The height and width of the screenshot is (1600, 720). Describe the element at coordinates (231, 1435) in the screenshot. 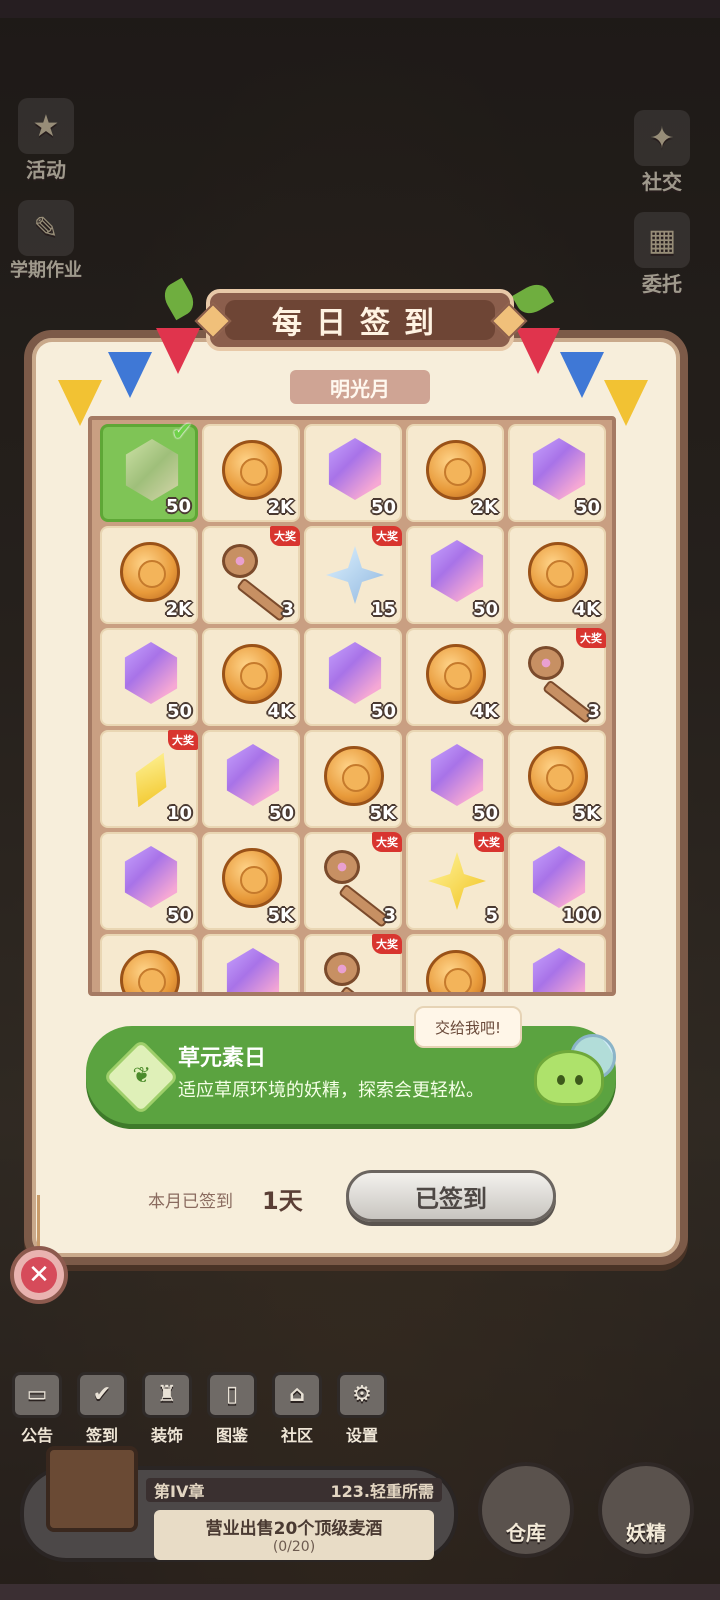

I see `nav-label: 图鉴` at that location.